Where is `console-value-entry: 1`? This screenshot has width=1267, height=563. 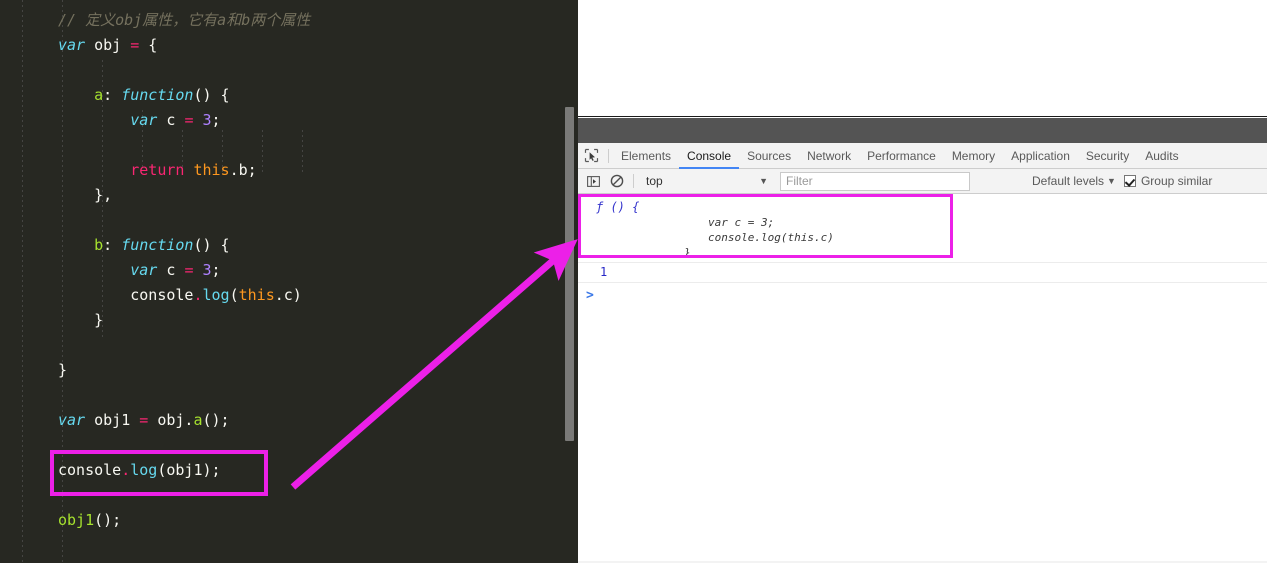
console-value-entry: 1 is located at coordinates (922, 273).